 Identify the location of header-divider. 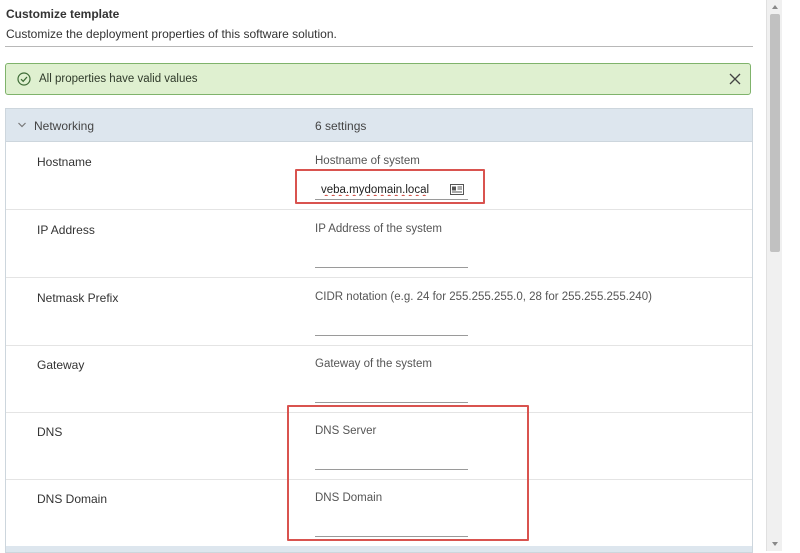
(379, 46).